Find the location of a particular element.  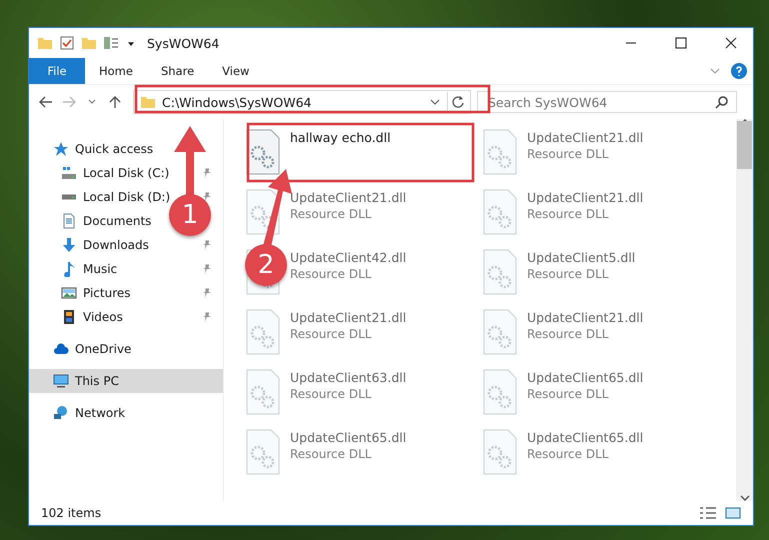

navigation-item: Documents is located at coordinates (117, 221).